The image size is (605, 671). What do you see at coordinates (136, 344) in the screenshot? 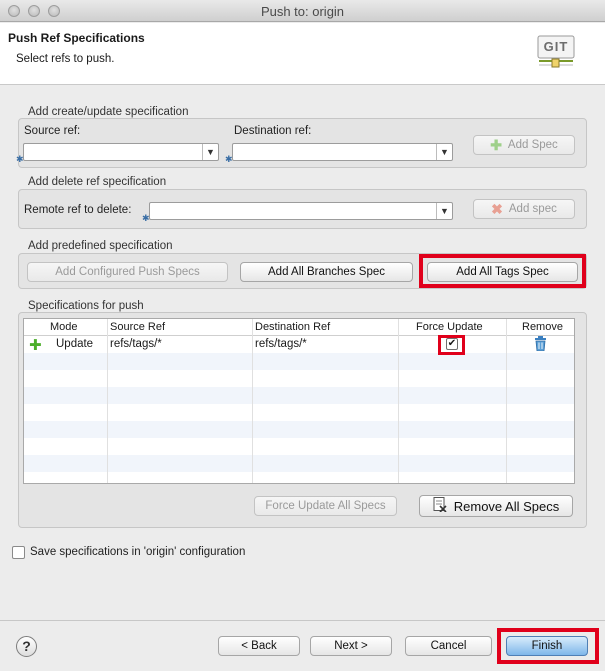
I see `row-source-ref: refs/tags/*` at bounding box center [136, 344].